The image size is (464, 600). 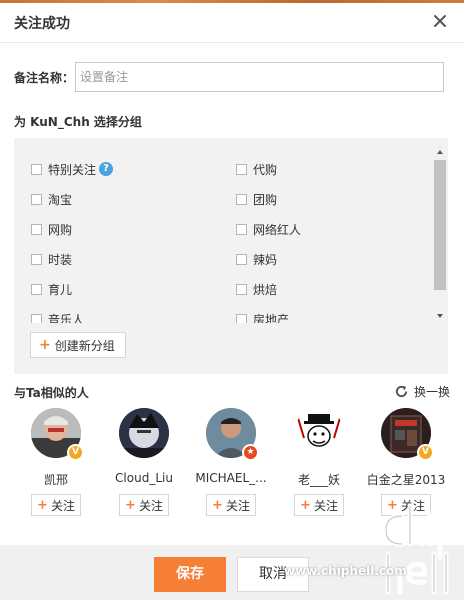 I want to click on close-button, so click(x=440, y=21).